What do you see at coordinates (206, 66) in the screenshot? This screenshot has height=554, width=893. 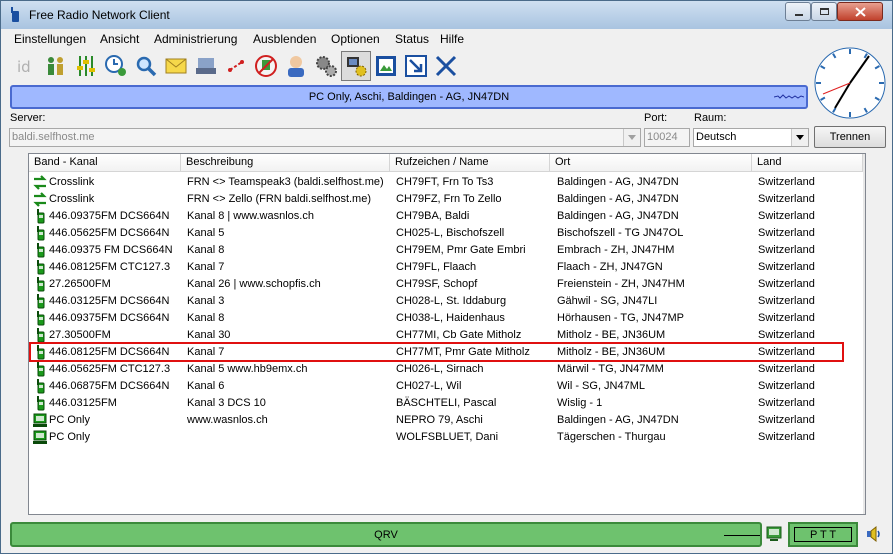 I see `hand-button` at bounding box center [206, 66].